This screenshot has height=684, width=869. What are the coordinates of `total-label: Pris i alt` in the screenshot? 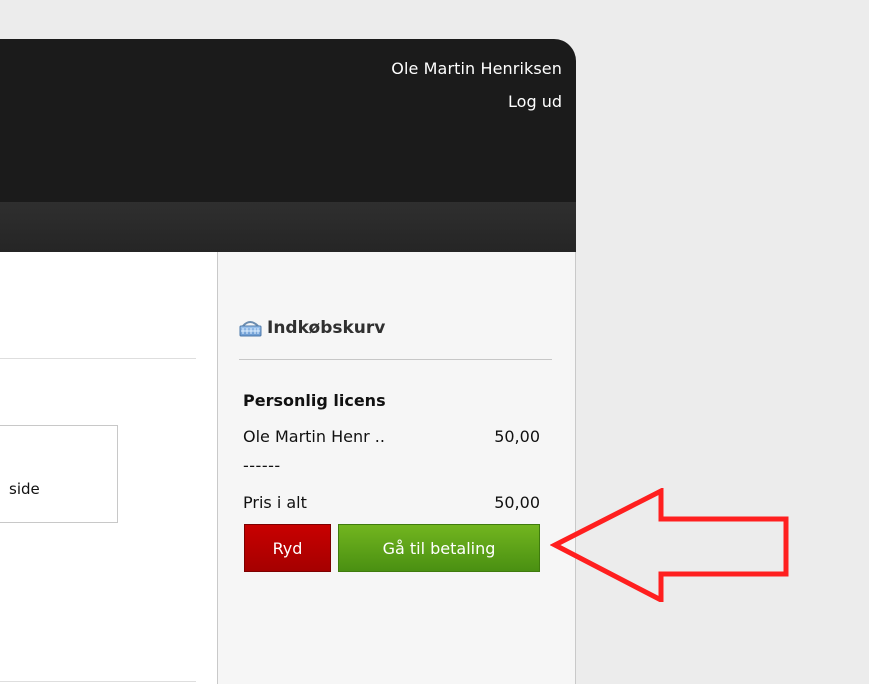 It's located at (275, 502).